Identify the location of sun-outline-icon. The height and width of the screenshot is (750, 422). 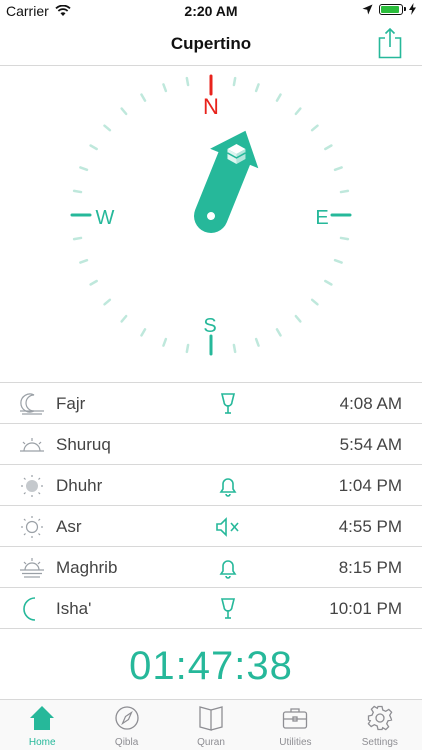
(32, 527).